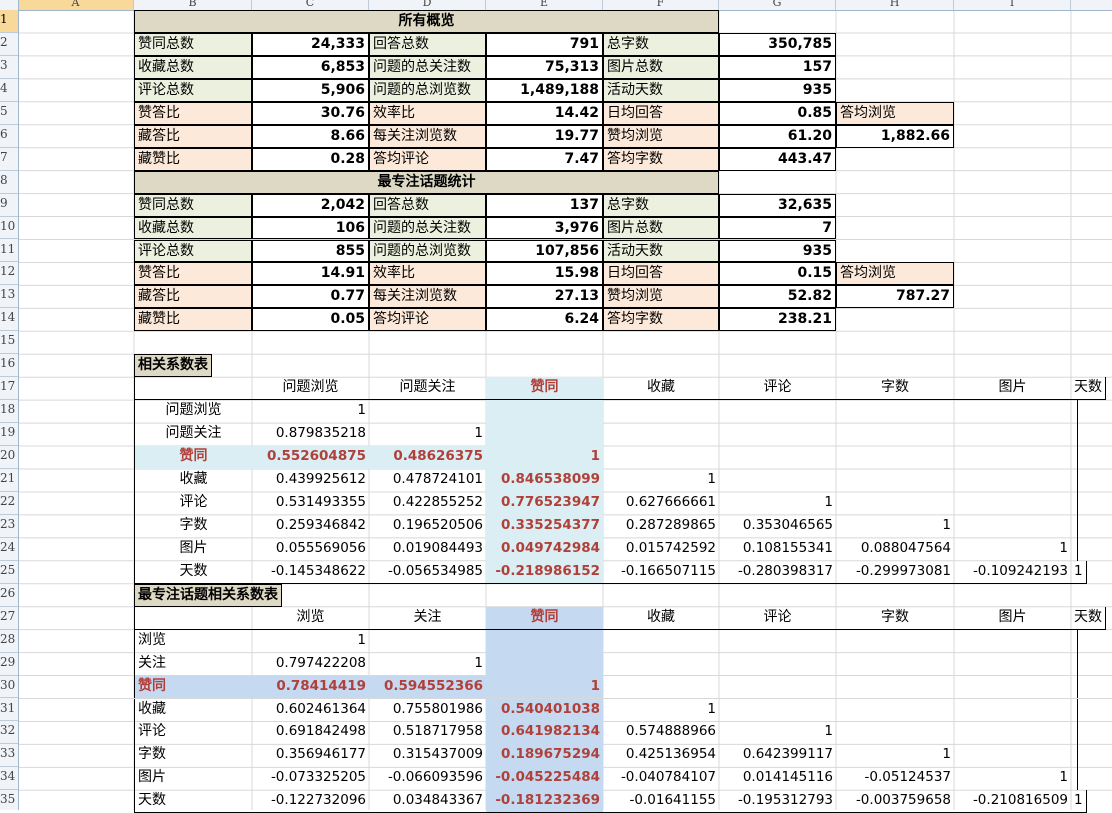  I want to click on overview-label-5-3: 赞均浏览, so click(661, 136).